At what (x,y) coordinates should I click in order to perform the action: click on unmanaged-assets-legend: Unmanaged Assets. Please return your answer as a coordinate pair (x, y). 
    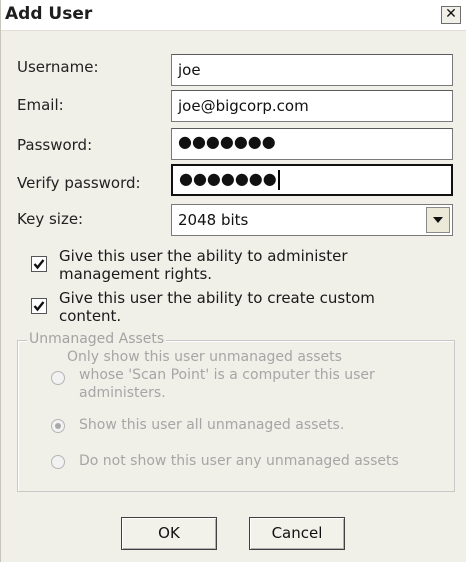
    Looking at the image, I should click on (97, 339).